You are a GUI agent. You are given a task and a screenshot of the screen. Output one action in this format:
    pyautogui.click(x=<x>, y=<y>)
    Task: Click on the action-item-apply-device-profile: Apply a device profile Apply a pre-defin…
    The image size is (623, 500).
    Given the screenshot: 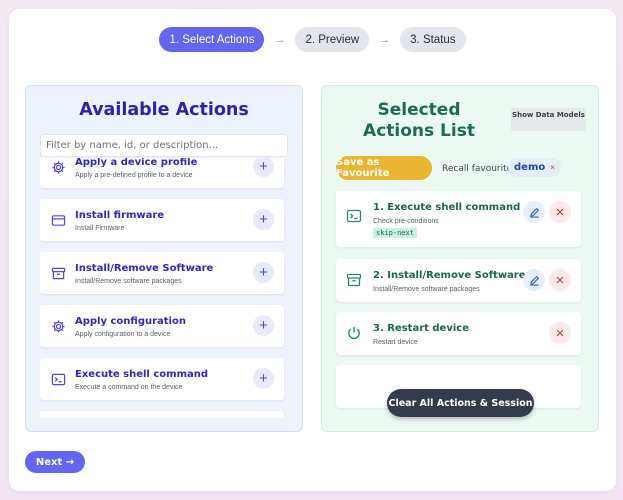 What is the action you would take?
    pyautogui.click(x=162, y=173)
    